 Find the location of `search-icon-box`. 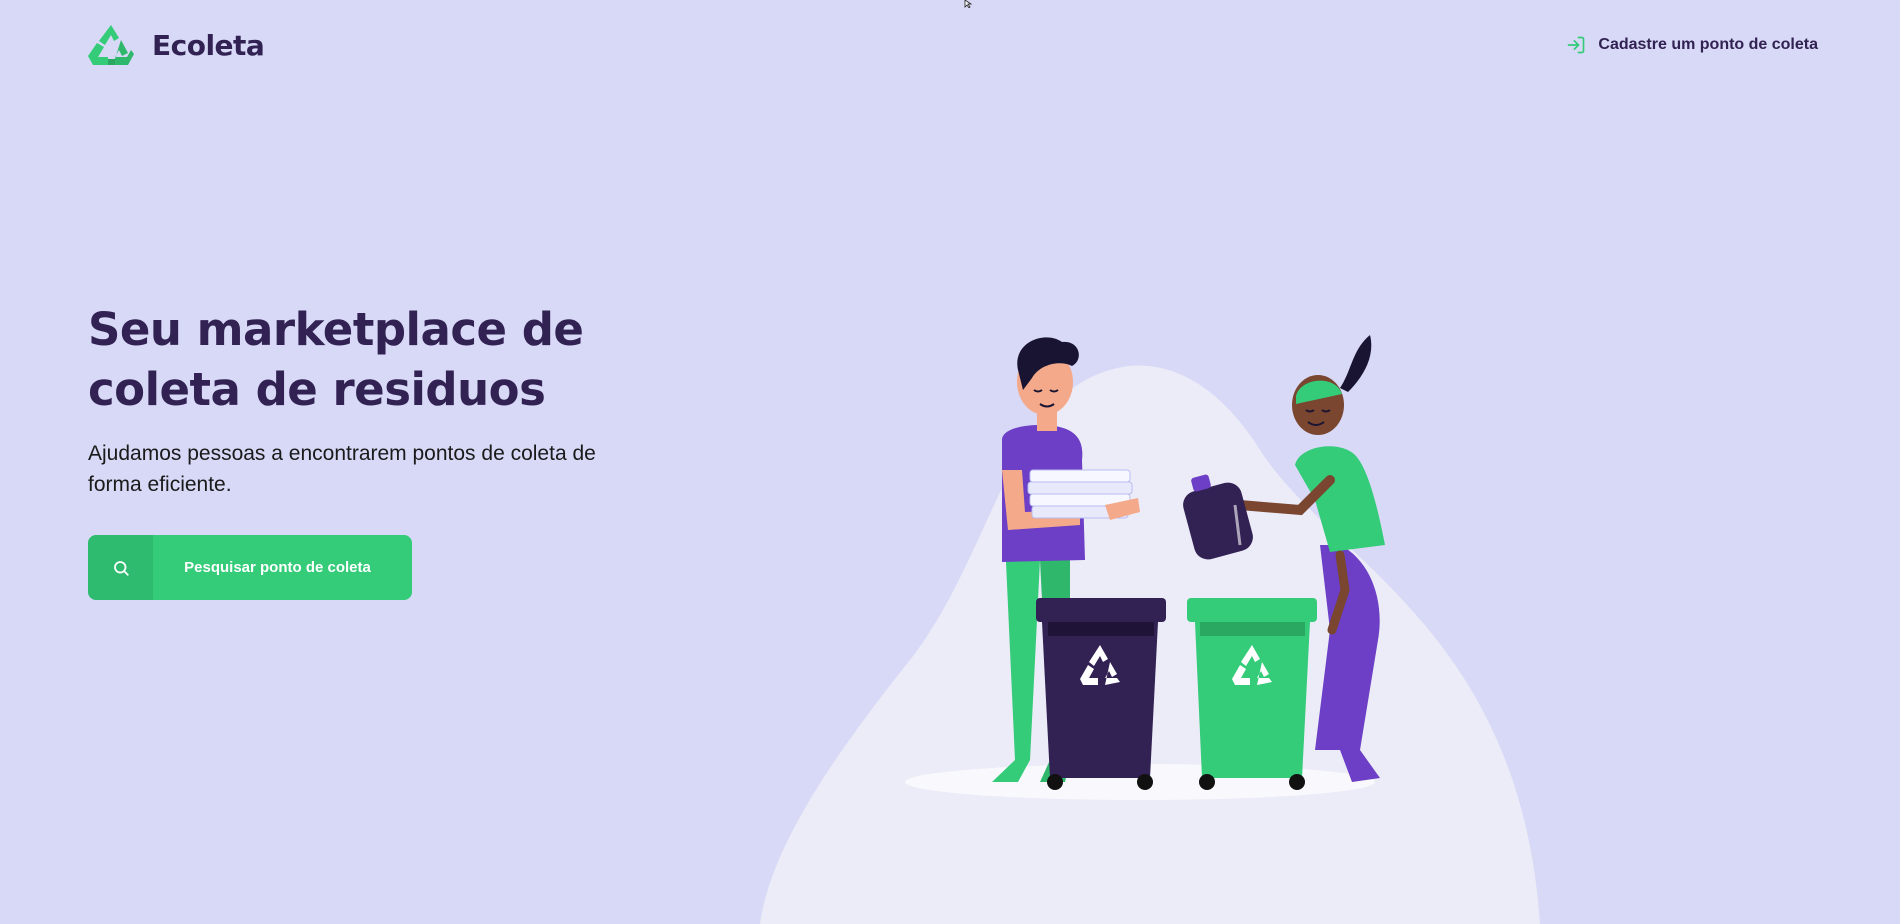

search-icon-box is located at coordinates (120, 567).